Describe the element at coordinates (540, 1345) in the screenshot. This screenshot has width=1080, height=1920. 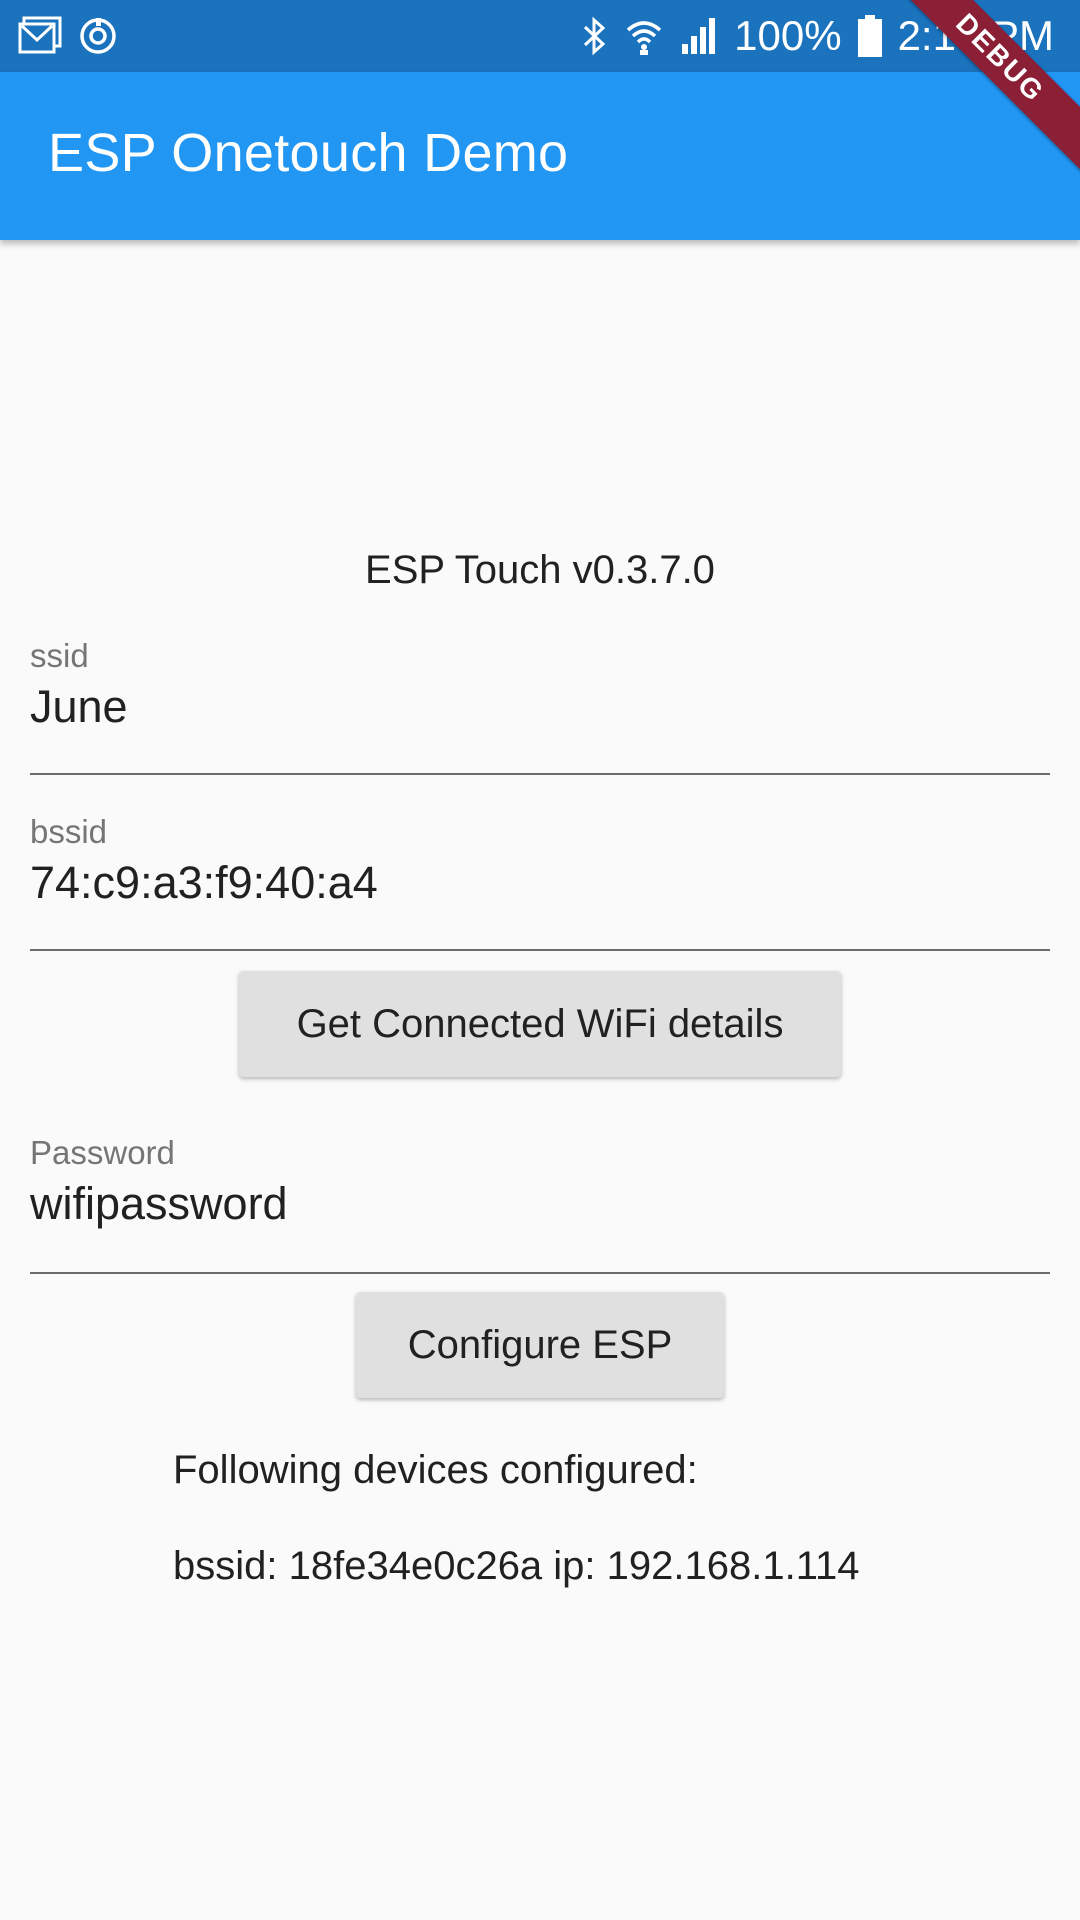
I see `configure-esp-button: Configure ESP` at that location.